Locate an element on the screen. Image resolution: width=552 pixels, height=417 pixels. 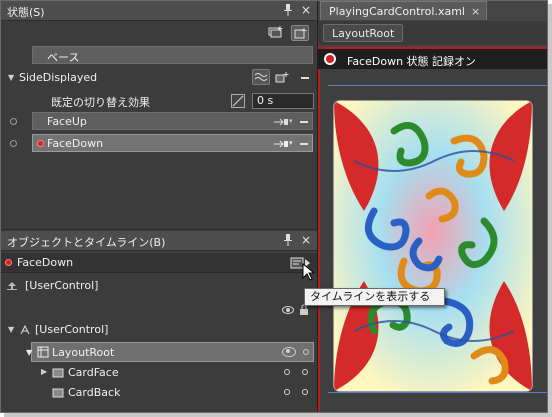
artboard-guide-bottom is located at coordinates (437, 392).